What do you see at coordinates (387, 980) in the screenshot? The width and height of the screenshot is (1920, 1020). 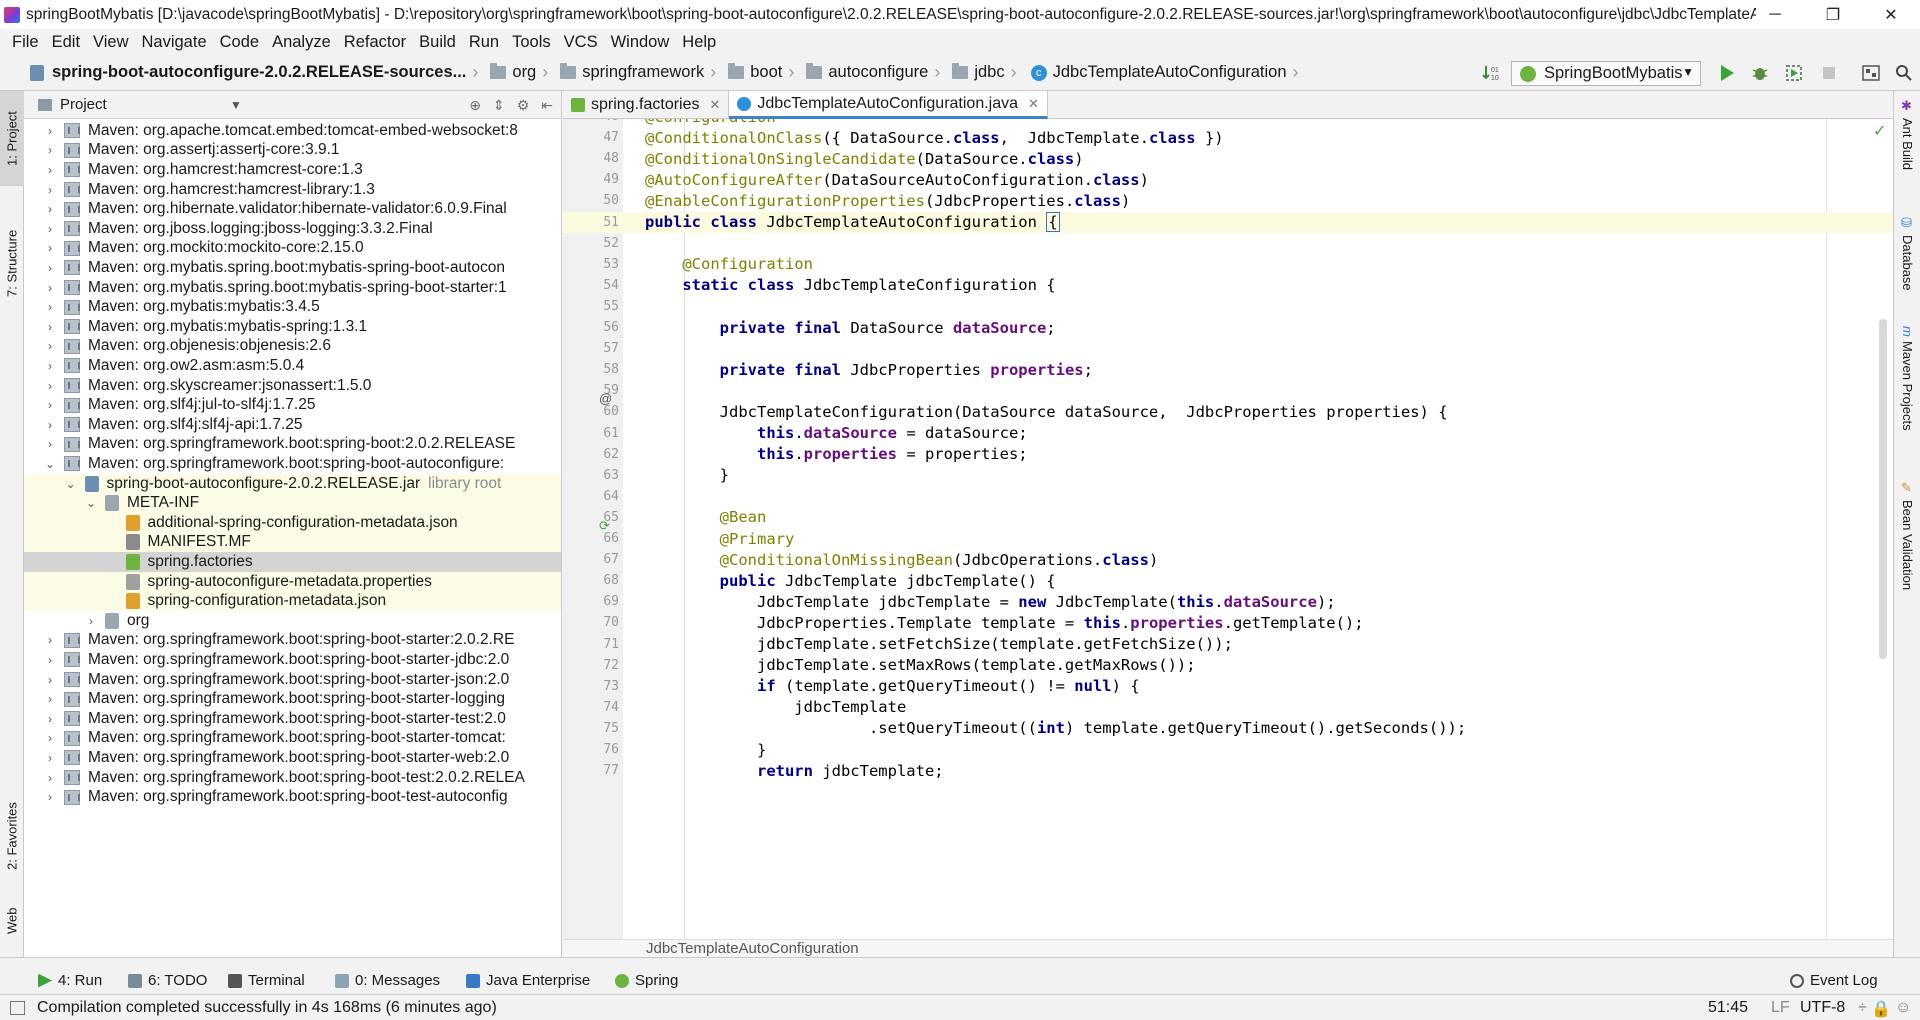 I see `messages-tool-button: 0: Messages` at bounding box center [387, 980].